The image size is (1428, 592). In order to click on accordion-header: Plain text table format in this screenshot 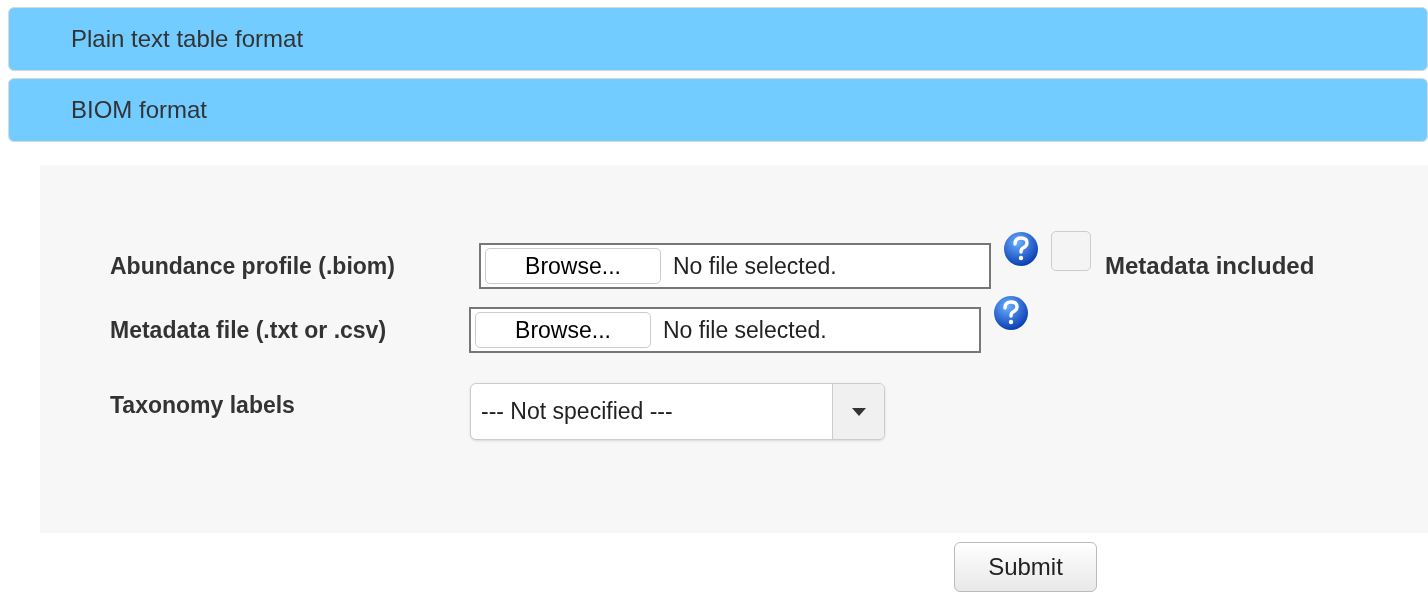, I will do `click(718, 39)`.